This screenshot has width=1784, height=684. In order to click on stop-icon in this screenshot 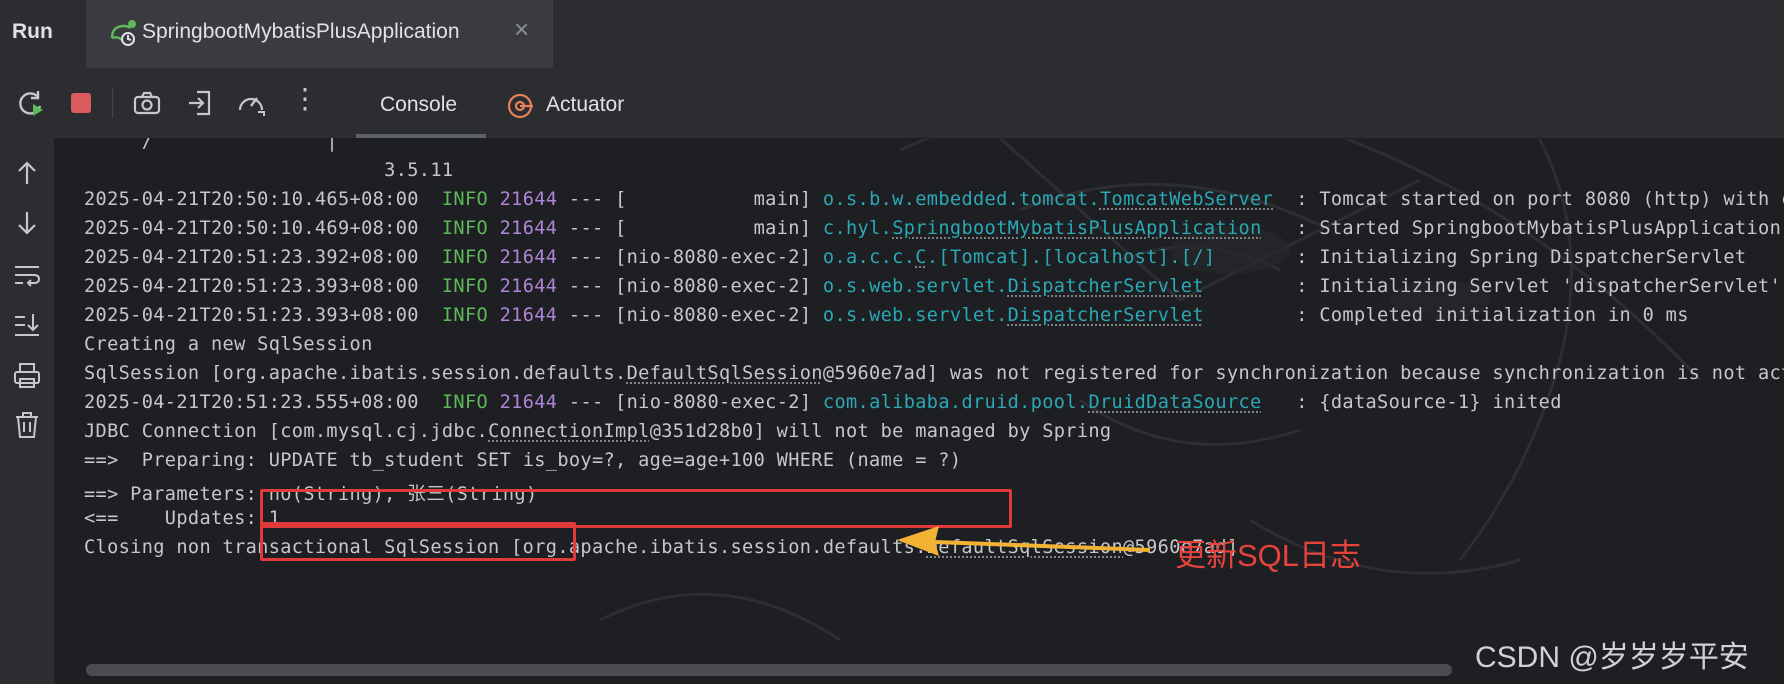, I will do `click(81, 103)`.